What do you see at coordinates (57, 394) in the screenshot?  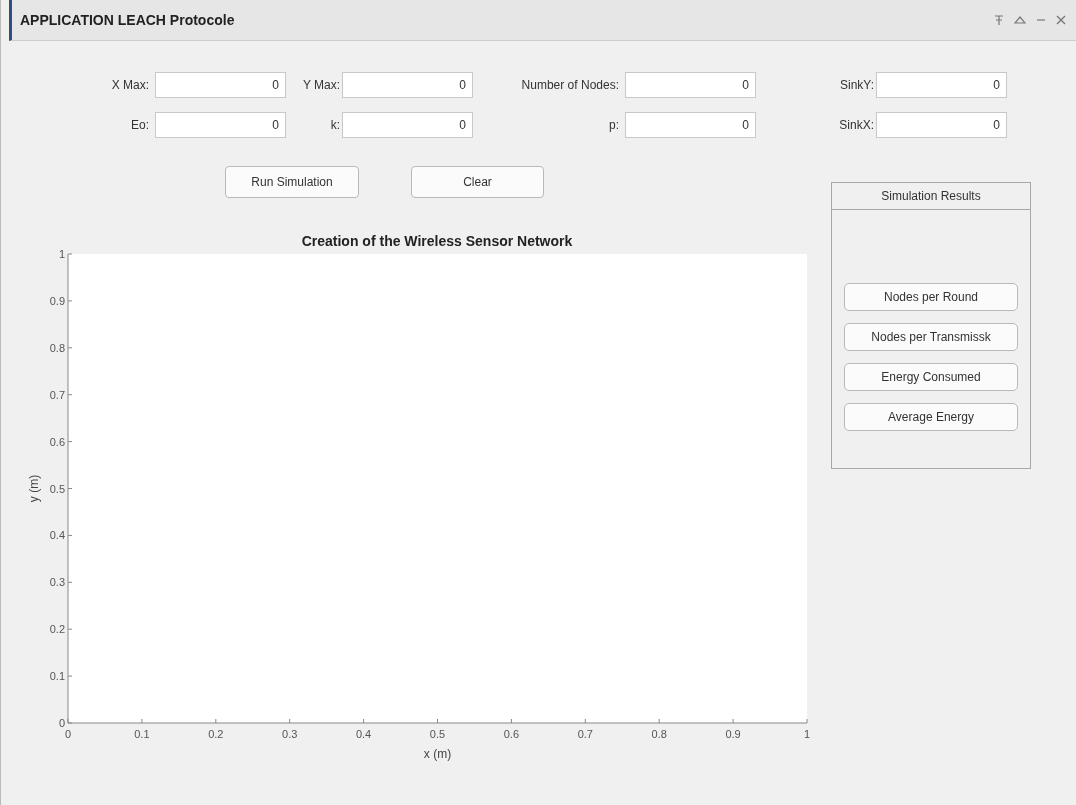 I see `y-tick-label: 0.7` at bounding box center [57, 394].